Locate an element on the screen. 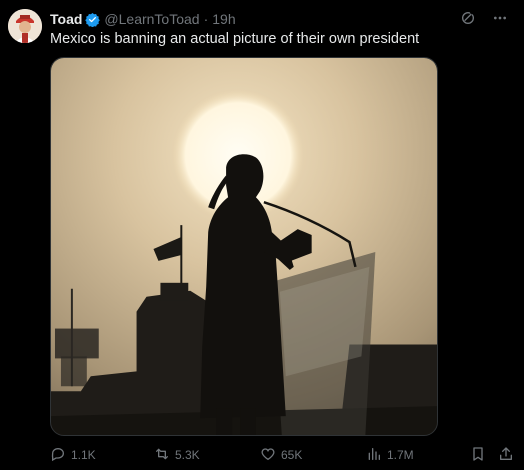  bookmark-icon is located at coordinates (478, 455).